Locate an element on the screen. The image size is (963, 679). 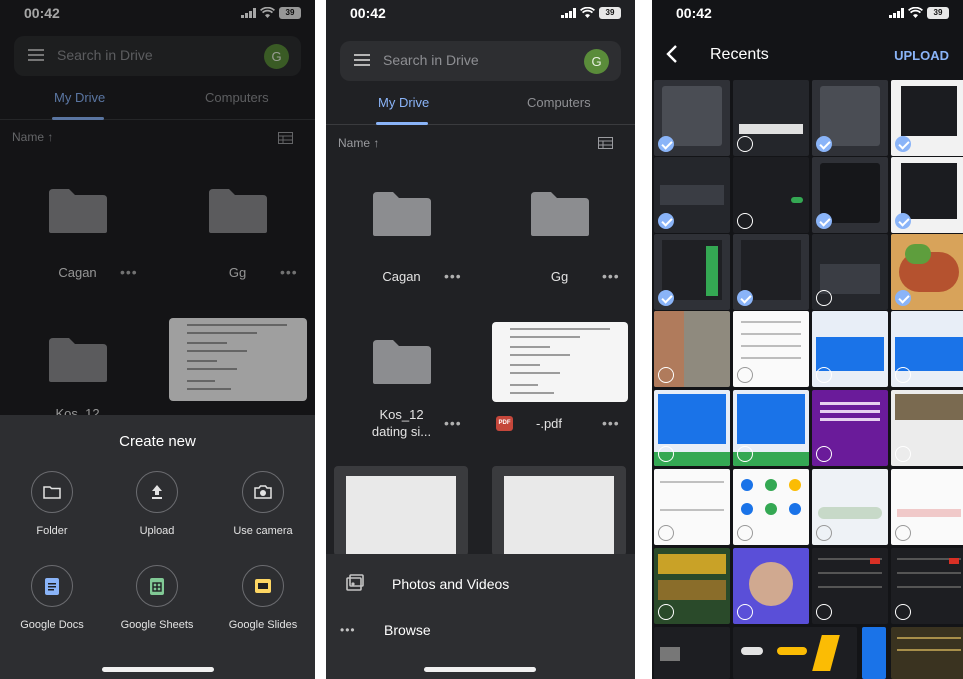
google-slides-action-button: Google Slides is located at coordinates (263, 598).